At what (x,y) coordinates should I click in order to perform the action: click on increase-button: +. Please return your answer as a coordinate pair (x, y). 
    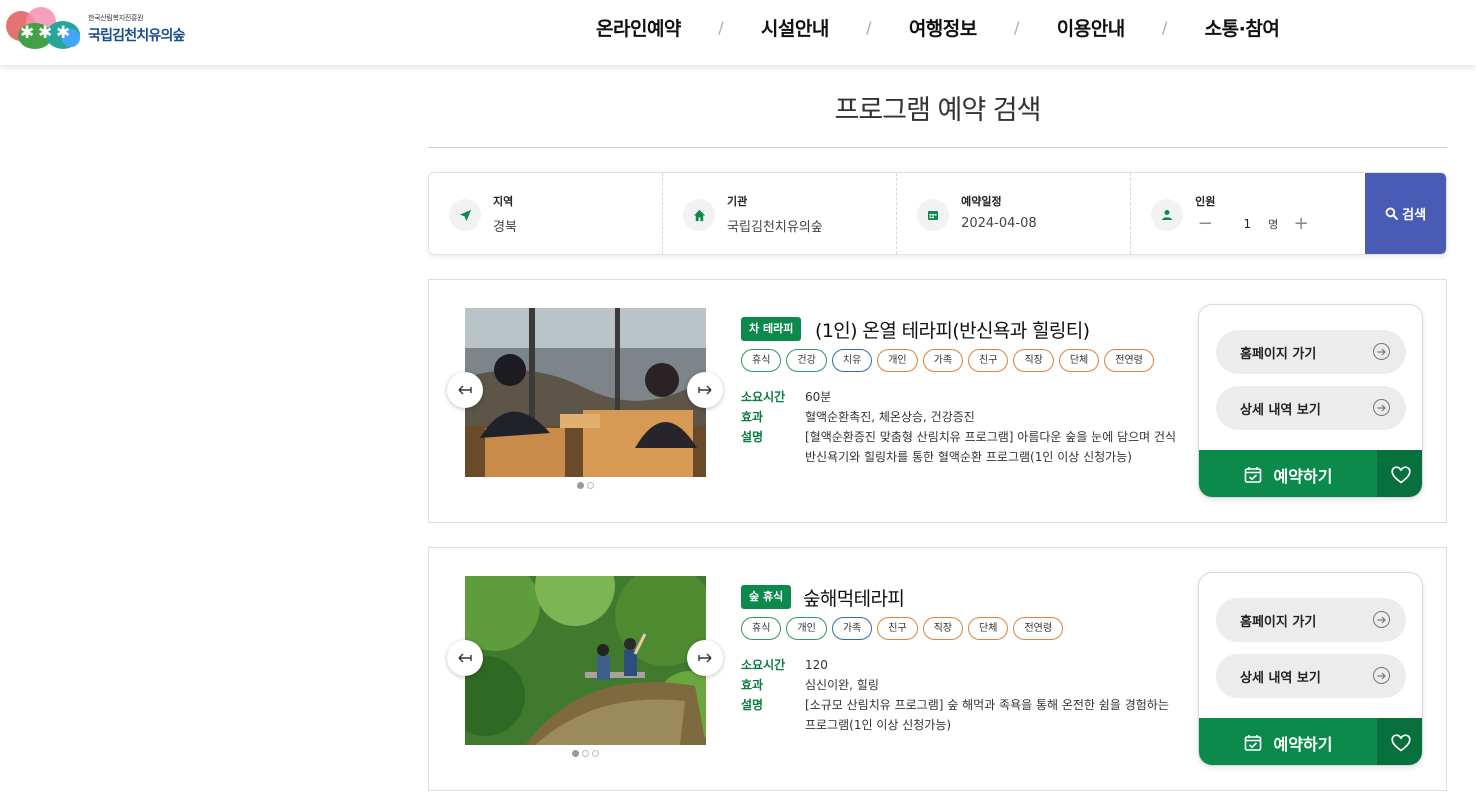
    Looking at the image, I should click on (1301, 224).